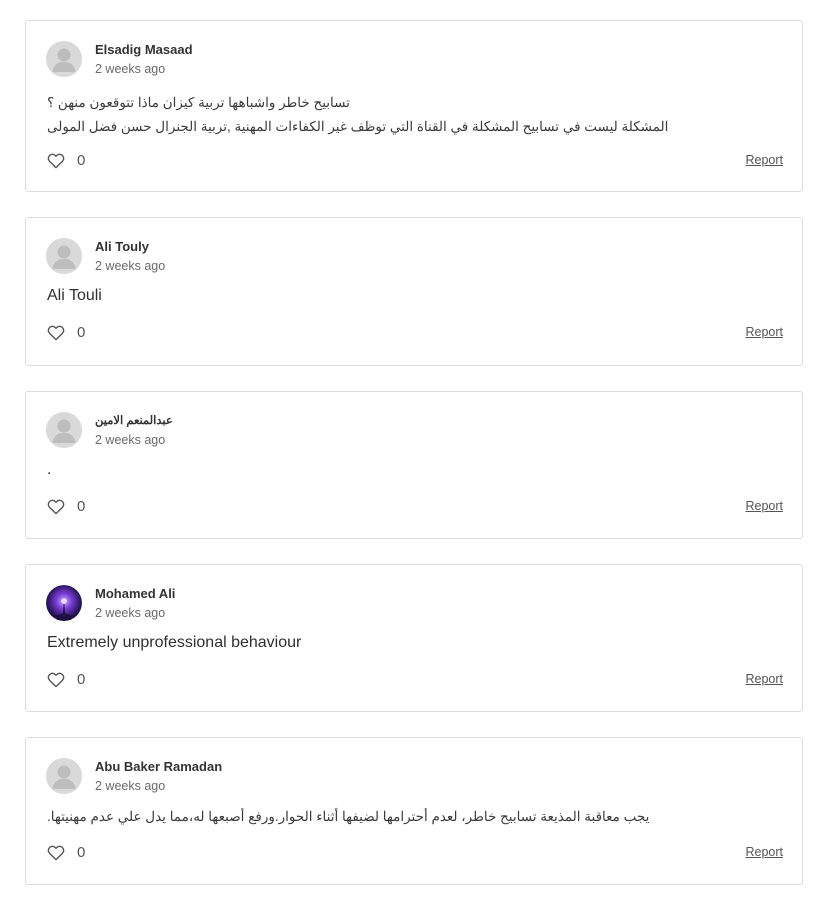 The width and height of the screenshot is (828, 909). Describe the element at coordinates (144, 49) in the screenshot. I see `comment-author: Elsadig Masaad` at that location.